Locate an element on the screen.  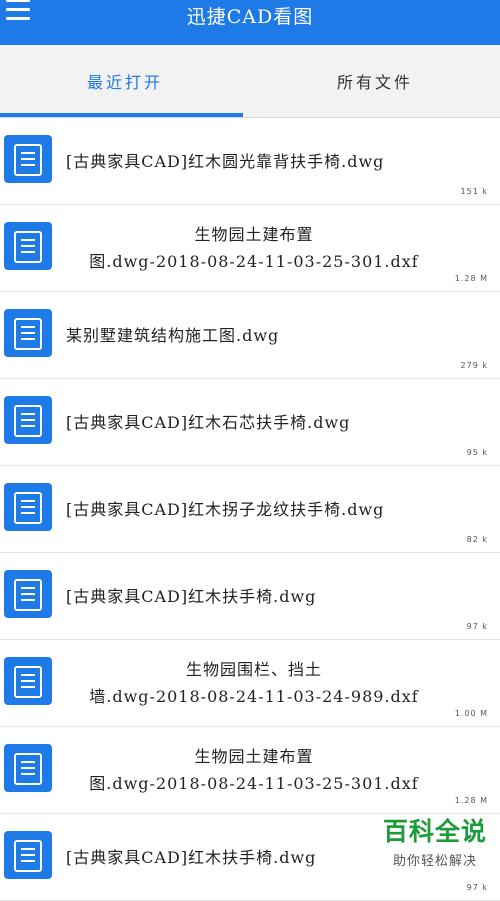
file-size: 279 k is located at coordinates (474, 365).